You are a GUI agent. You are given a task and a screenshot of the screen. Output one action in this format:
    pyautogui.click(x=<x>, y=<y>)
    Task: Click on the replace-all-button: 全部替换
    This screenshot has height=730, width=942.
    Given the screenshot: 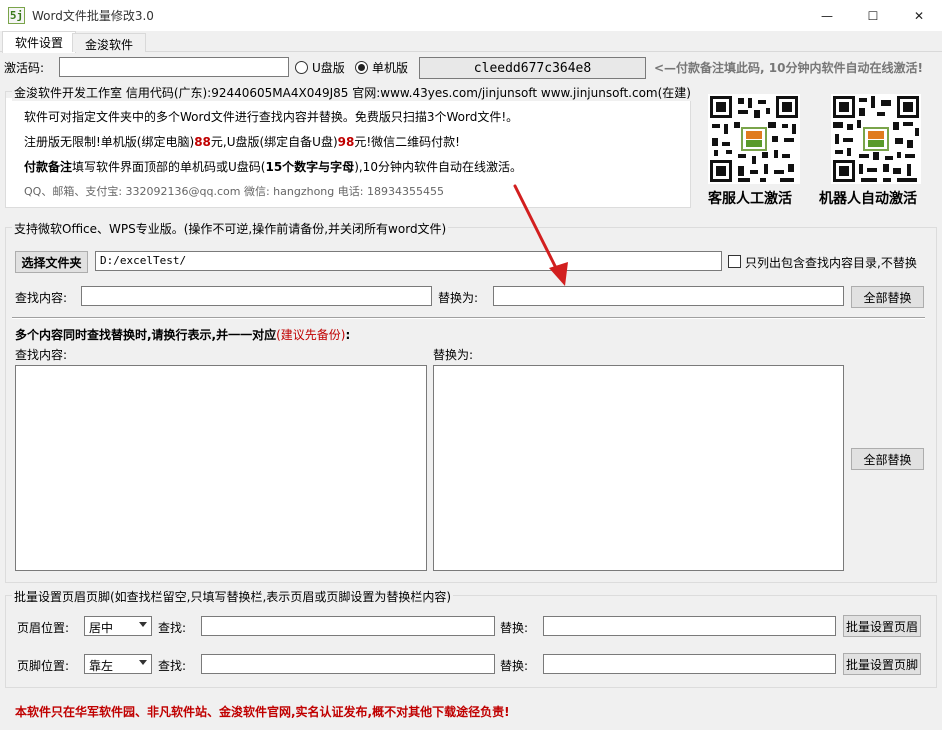 What is the action you would take?
    pyautogui.click(x=887, y=297)
    